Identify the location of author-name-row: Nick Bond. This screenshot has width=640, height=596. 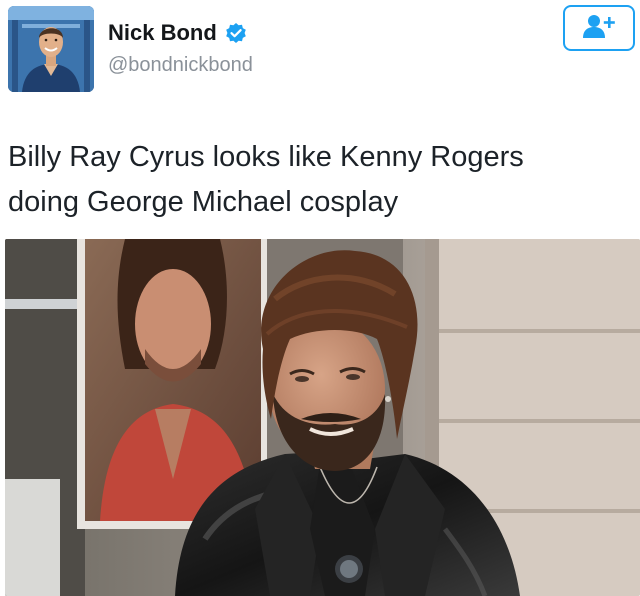
(177, 33).